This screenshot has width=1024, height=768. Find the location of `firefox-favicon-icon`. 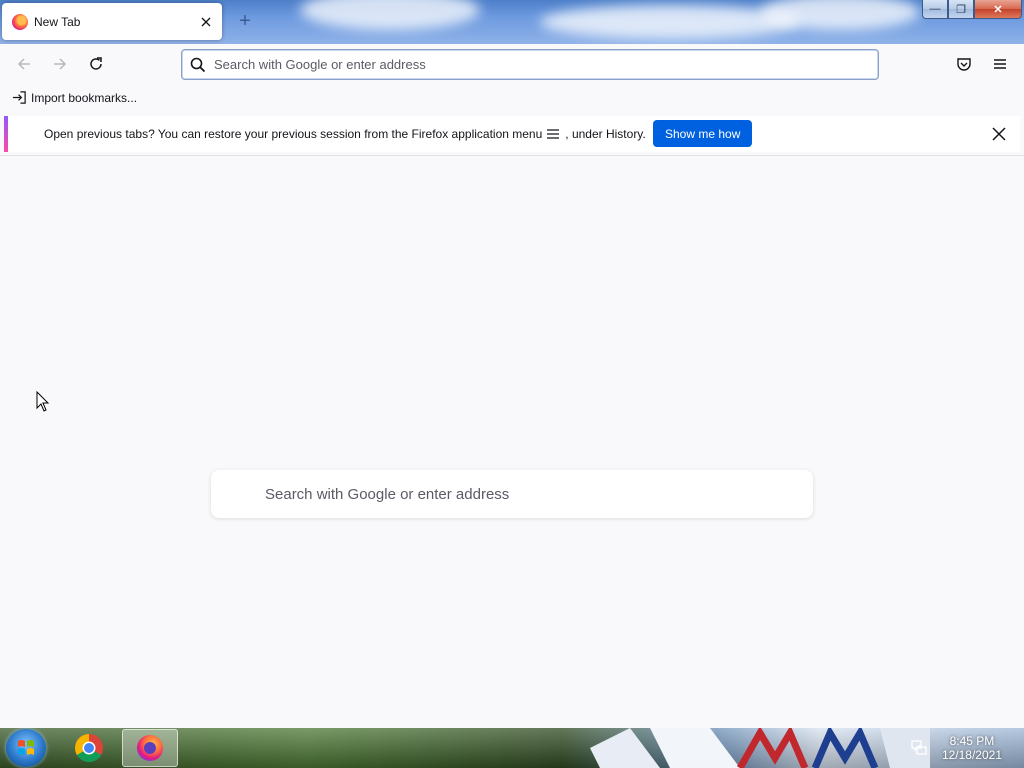

firefox-favicon-icon is located at coordinates (20, 21).